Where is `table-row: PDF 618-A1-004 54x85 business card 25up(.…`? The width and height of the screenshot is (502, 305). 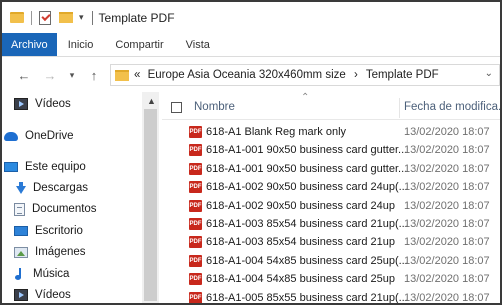 table-row: PDF 618-A1-004 54x85 business card 25up(.… is located at coordinates (331, 261).